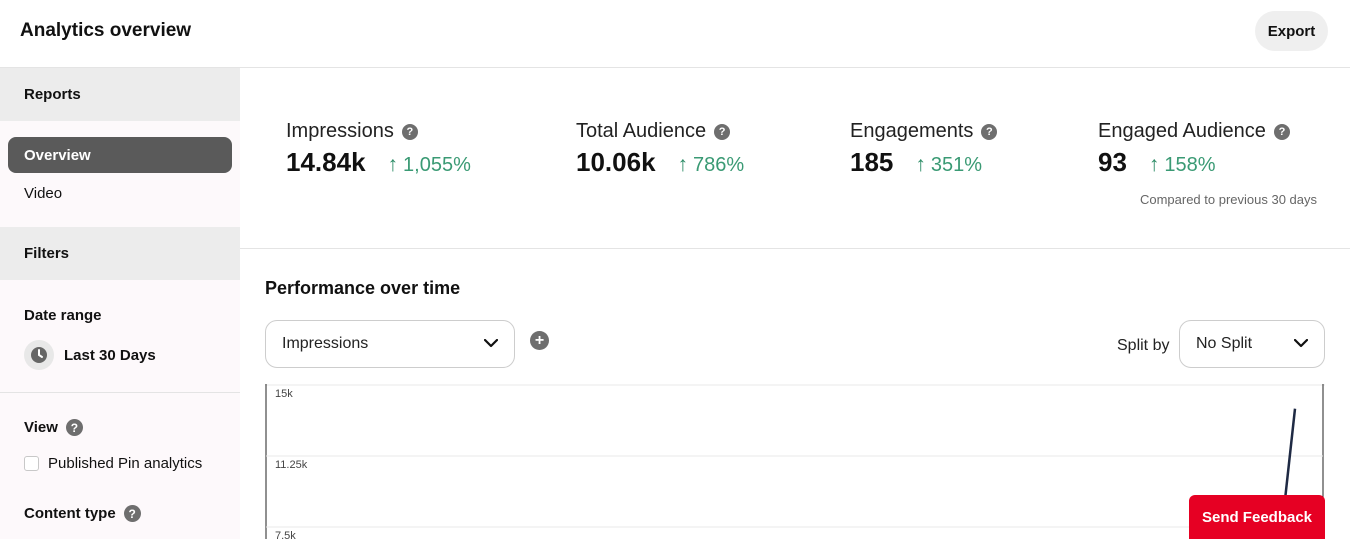 The image size is (1350, 539). I want to click on published-pin-checkbox, so click(31, 463).